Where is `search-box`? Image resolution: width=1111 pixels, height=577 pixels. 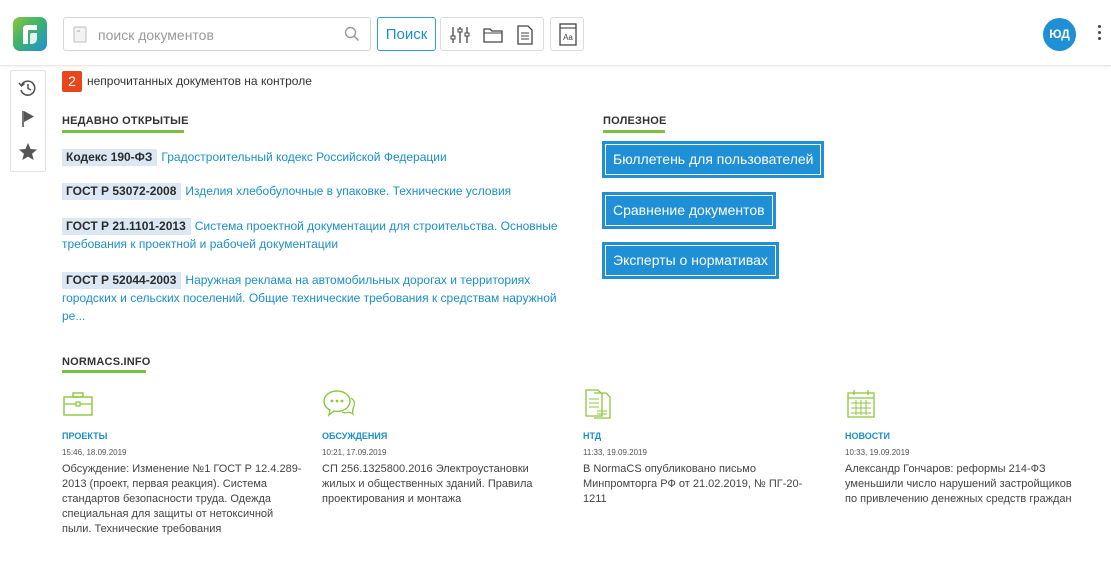 search-box is located at coordinates (217, 34).